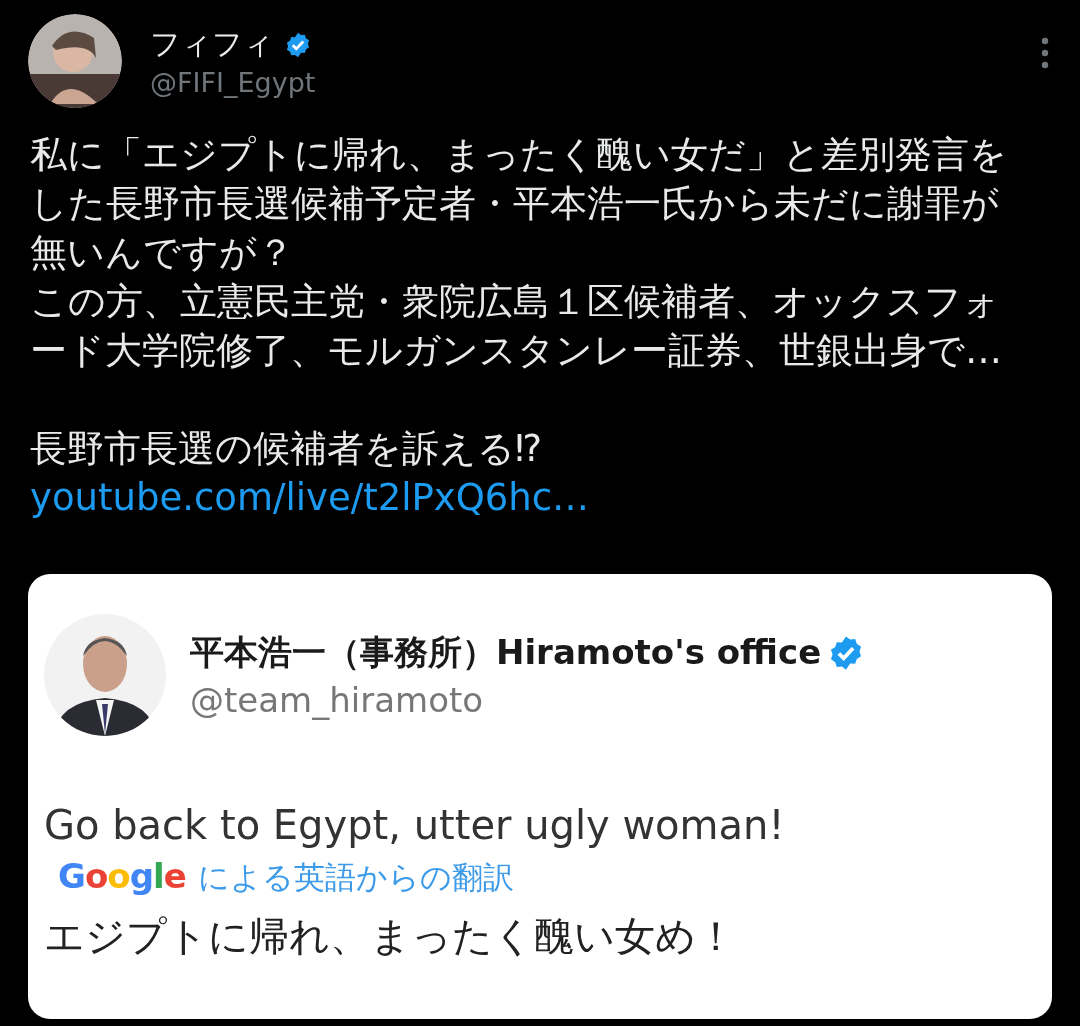 This screenshot has height=1026, width=1080. I want to click on translator-logo: Google, so click(122, 876).